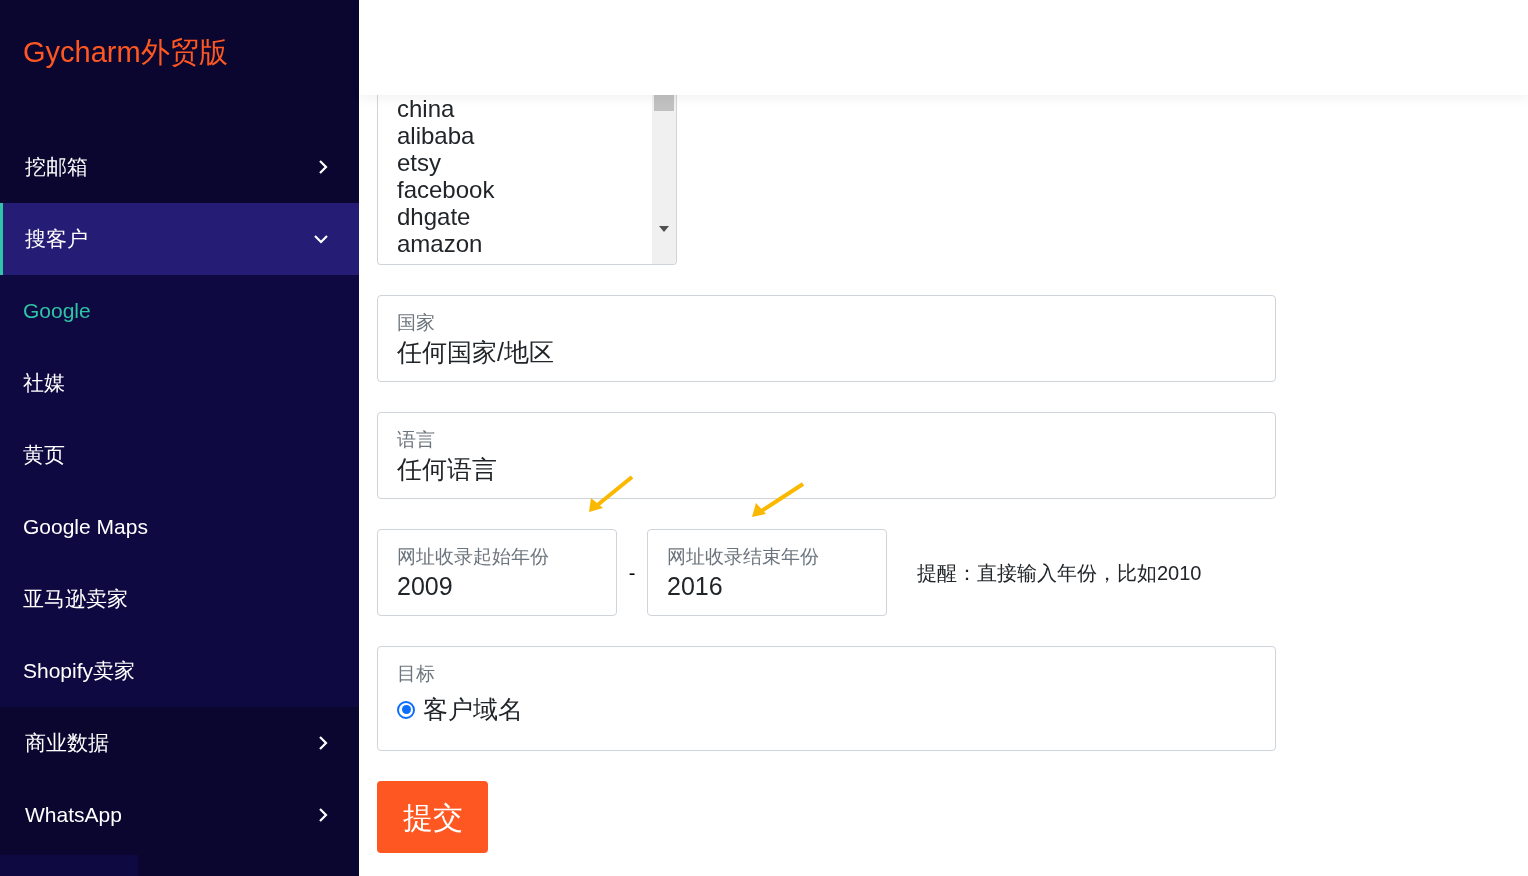 Image resolution: width=1528 pixels, height=876 pixels. What do you see at coordinates (664, 179) in the screenshot?
I see `scrollbar` at bounding box center [664, 179].